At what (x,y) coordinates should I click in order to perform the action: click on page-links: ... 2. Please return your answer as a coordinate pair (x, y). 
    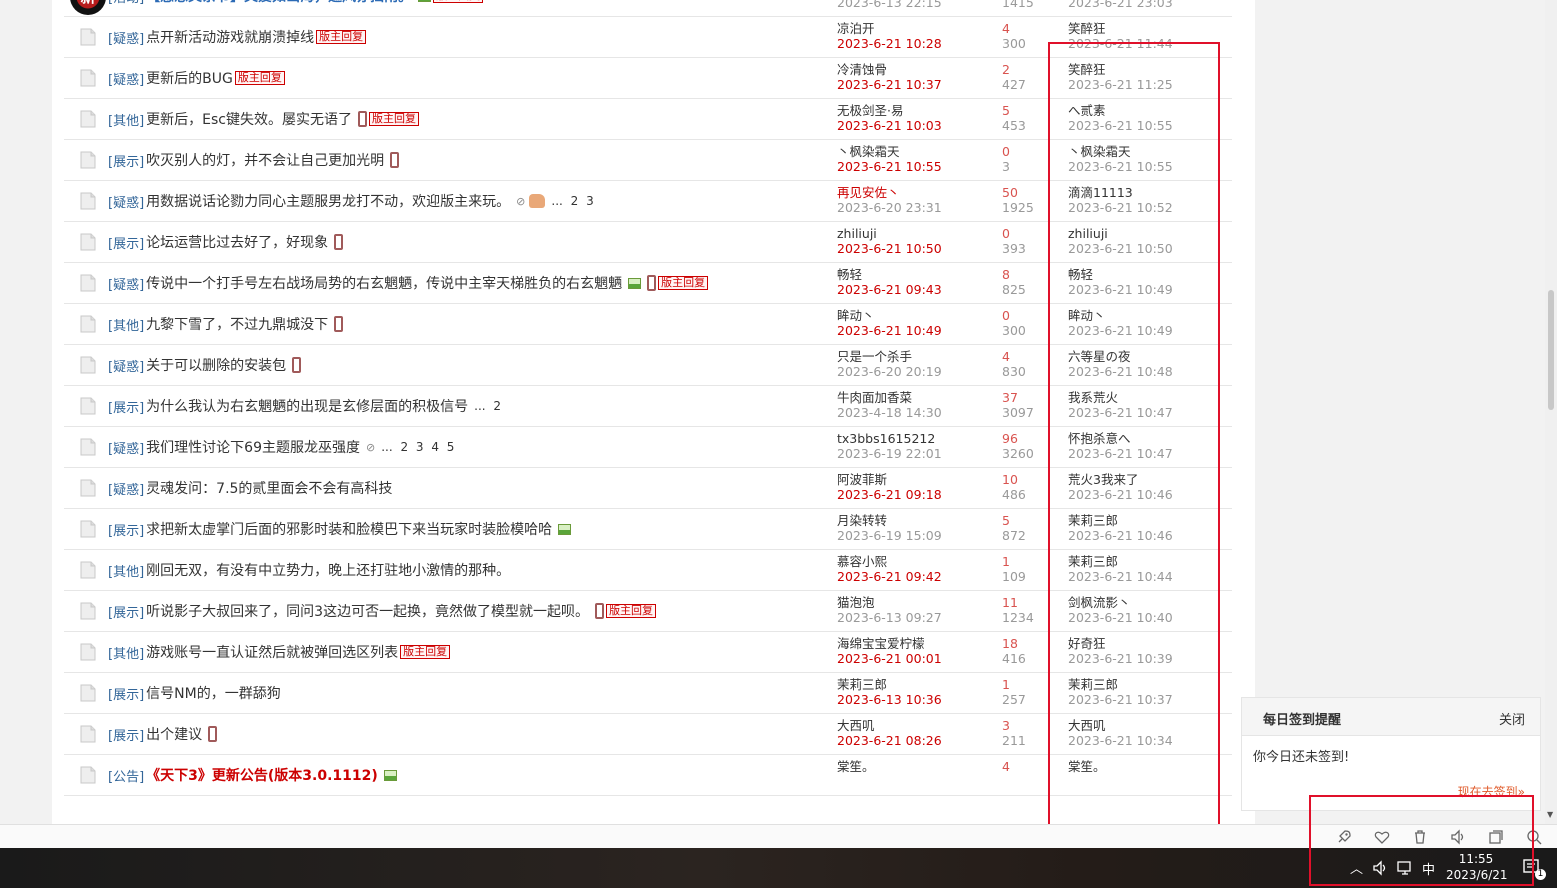
    Looking at the image, I should click on (487, 406).